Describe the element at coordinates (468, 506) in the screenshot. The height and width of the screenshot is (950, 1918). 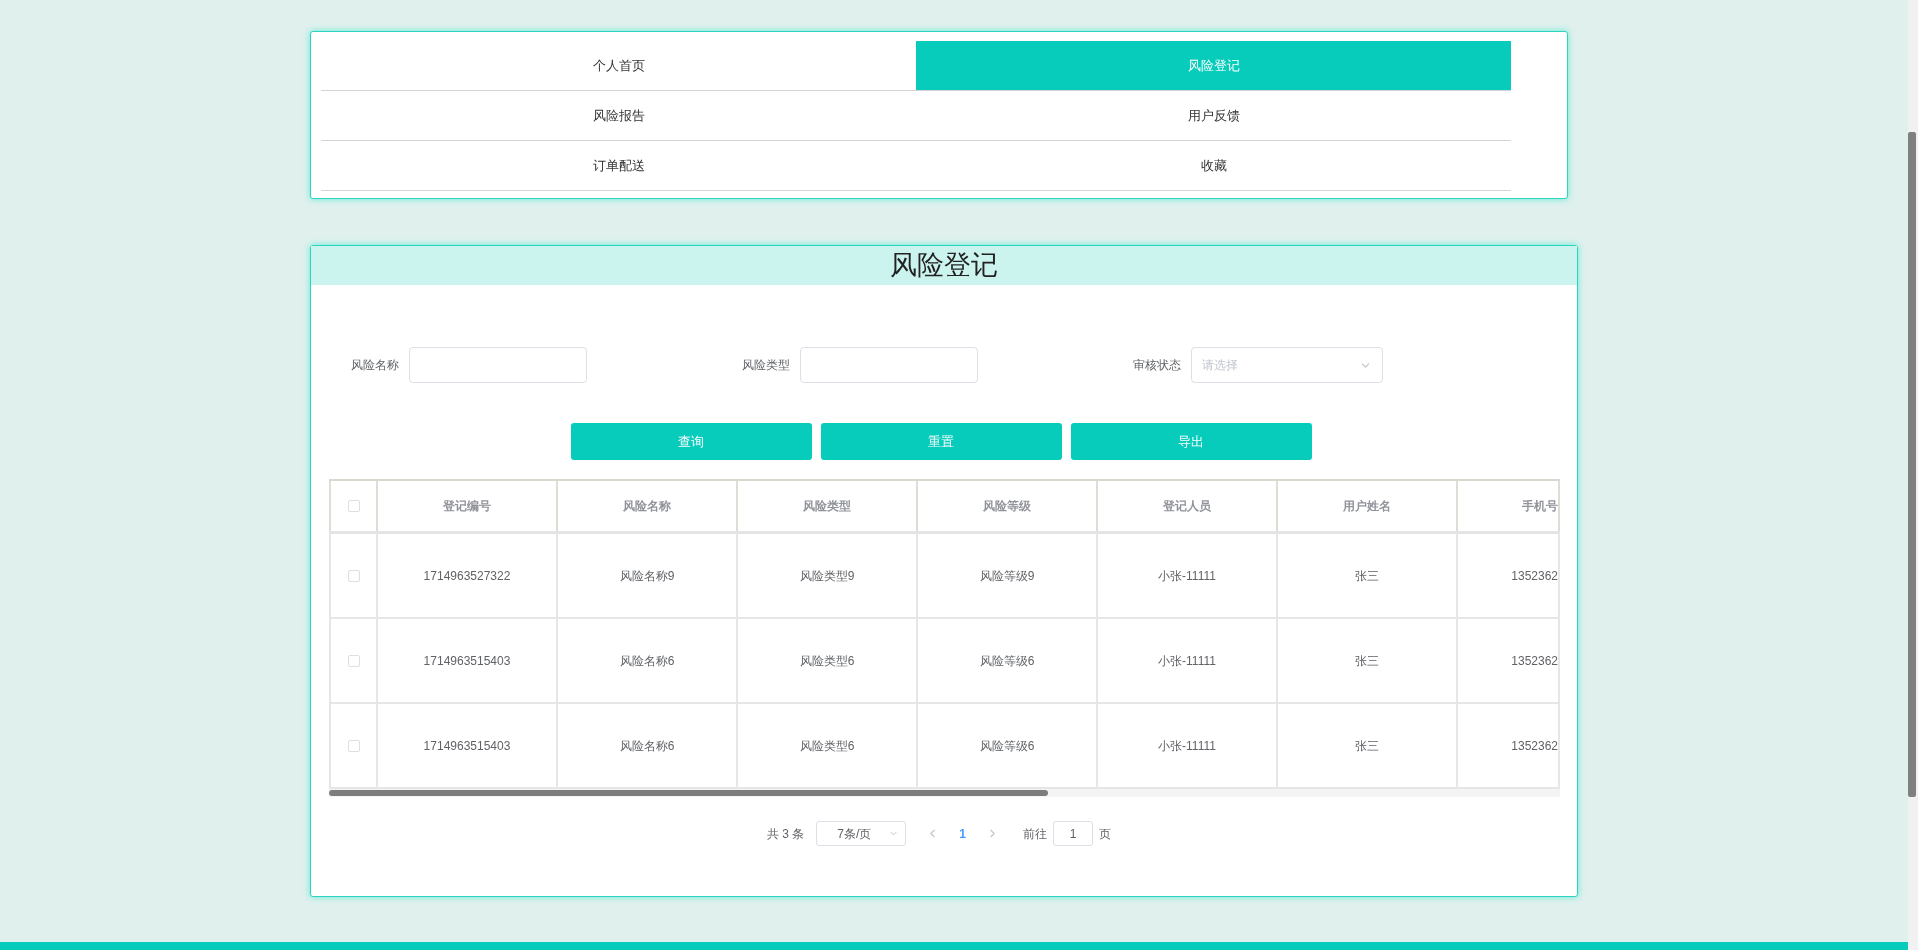
I see `column-header: 登记编号` at that location.